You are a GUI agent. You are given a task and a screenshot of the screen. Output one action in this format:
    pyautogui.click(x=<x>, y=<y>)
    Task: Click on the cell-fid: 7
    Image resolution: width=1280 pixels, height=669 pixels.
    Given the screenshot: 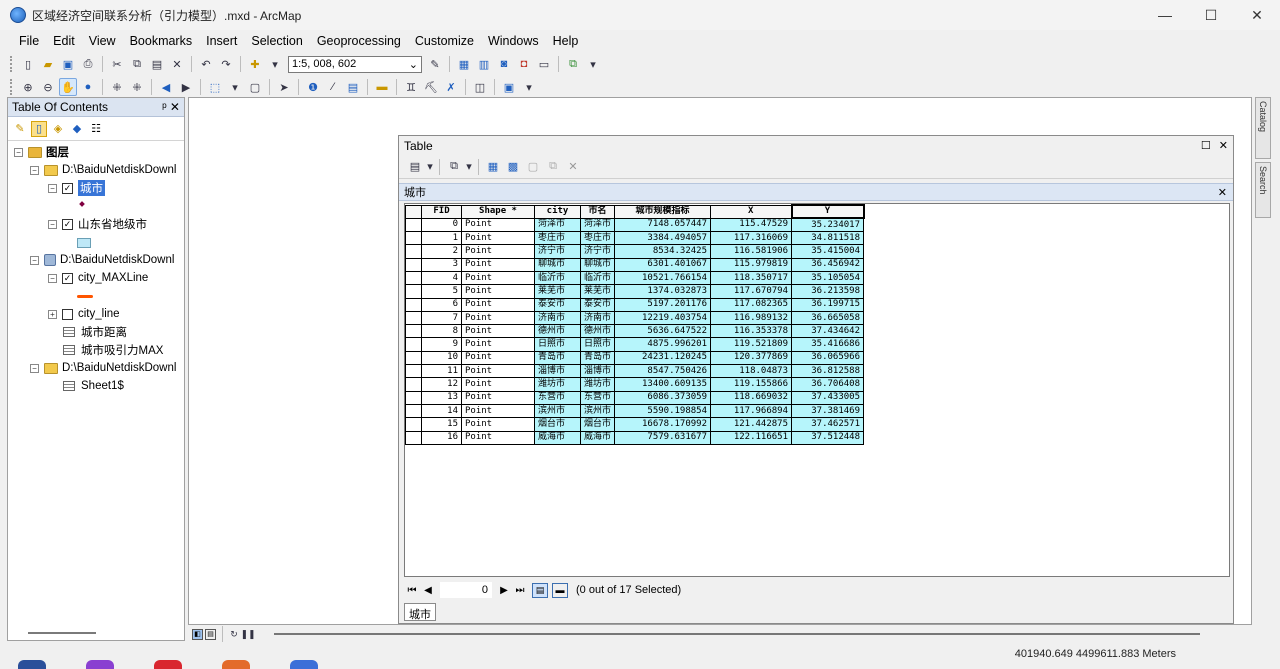 What is the action you would take?
    pyautogui.click(x=441, y=318)
    